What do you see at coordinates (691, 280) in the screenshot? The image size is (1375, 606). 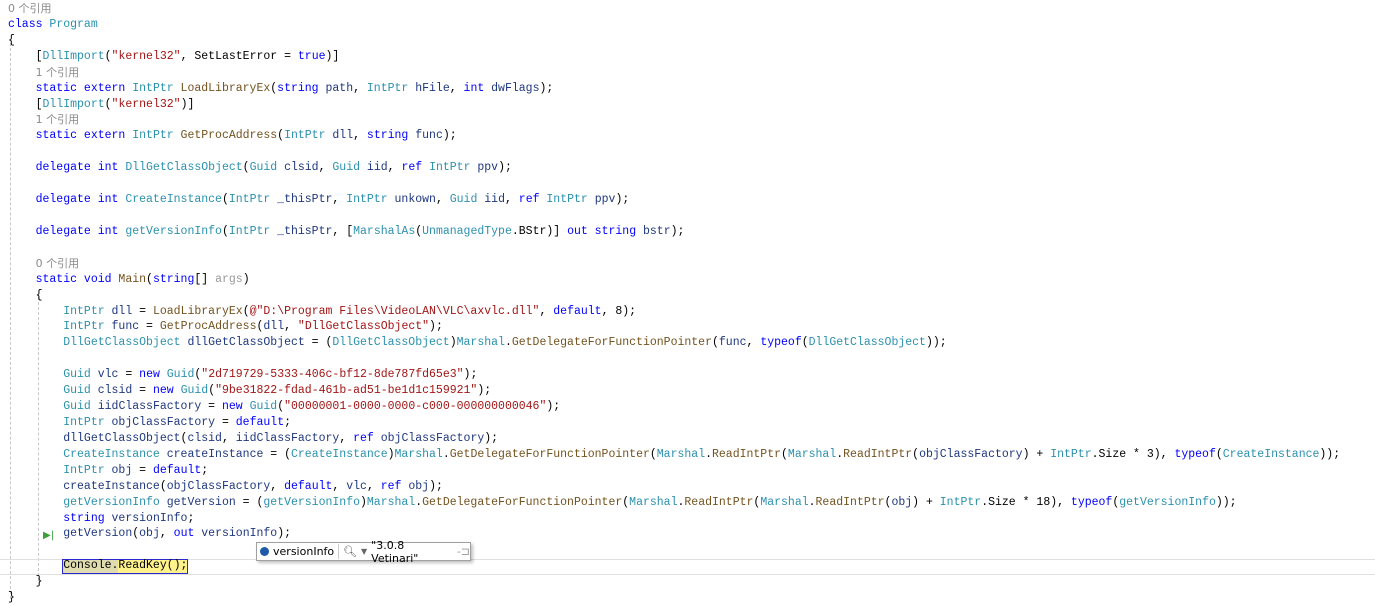 I see `code-line: static void Main(string[] args)` at bounding box center [691, 280].